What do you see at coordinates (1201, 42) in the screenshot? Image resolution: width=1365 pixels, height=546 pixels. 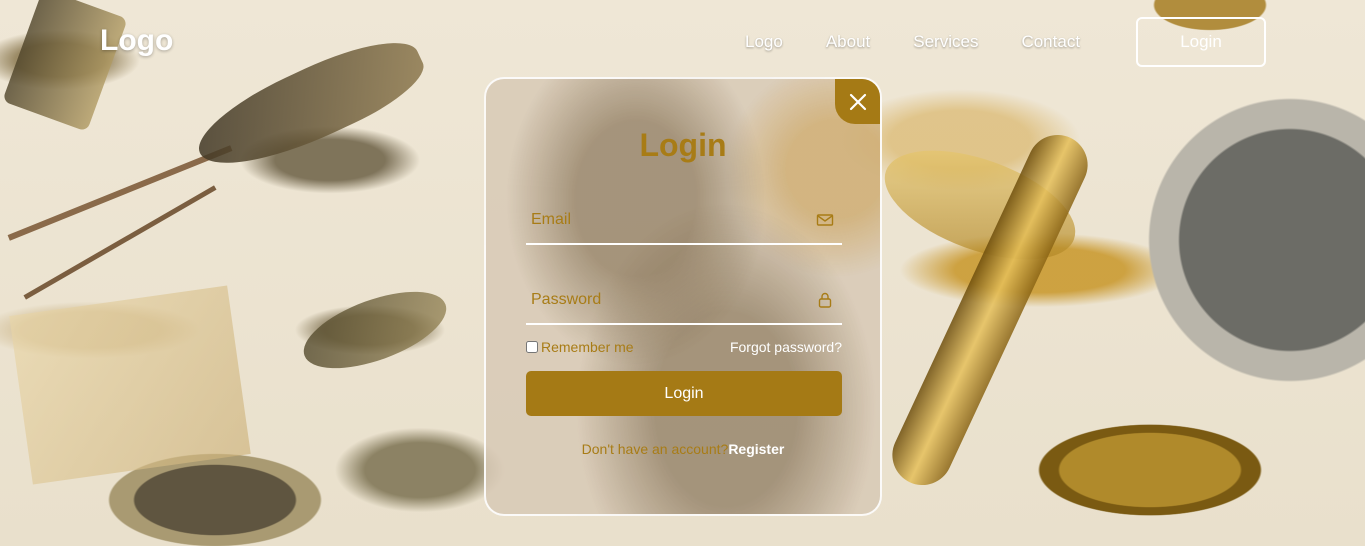 I see `nav-login-button: Login` at bounding box center [1201, 42].